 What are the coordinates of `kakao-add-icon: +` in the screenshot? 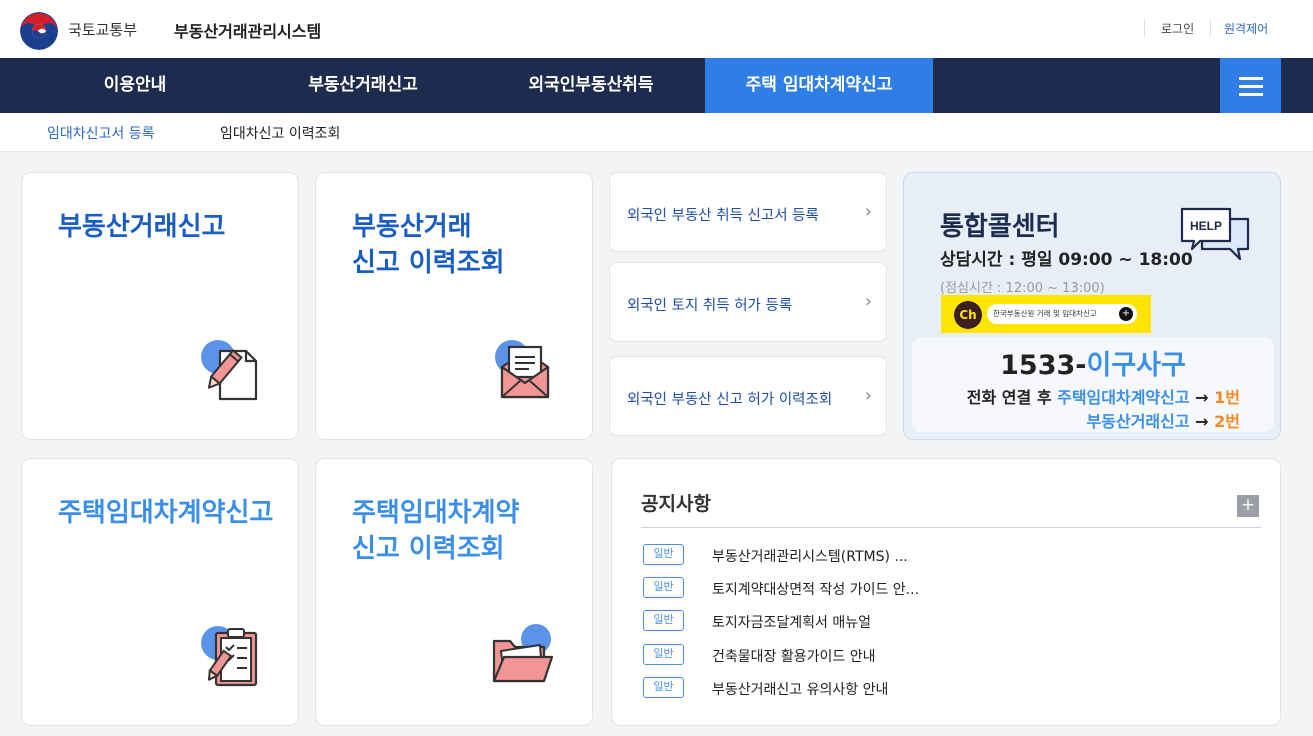 It's located at (1126, 314).